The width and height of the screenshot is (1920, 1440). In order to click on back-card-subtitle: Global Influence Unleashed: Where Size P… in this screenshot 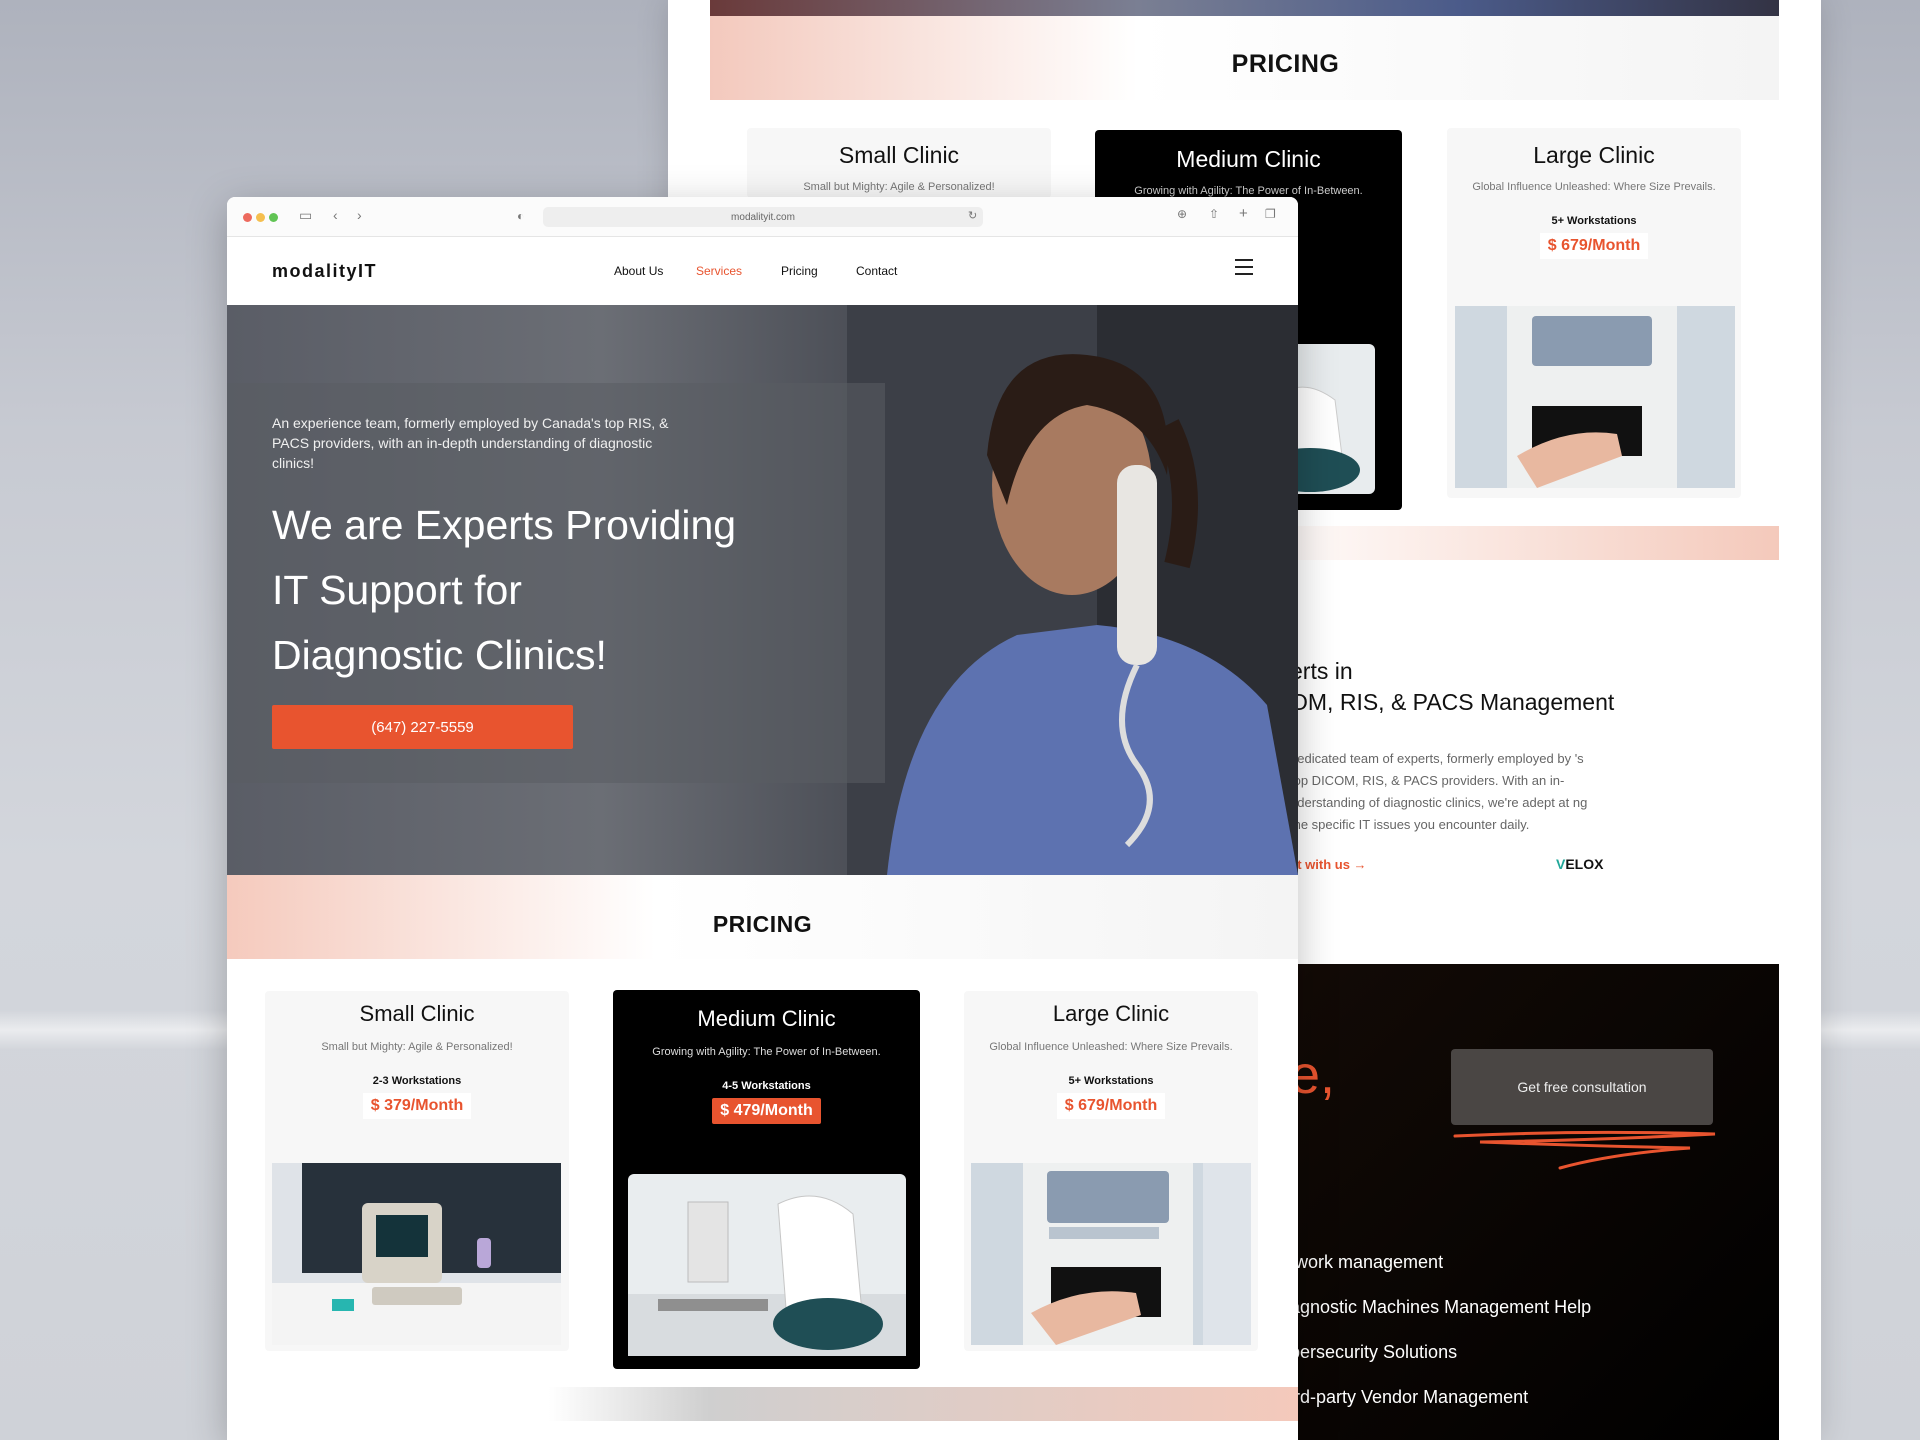, I will do `click(1594, 187)`.